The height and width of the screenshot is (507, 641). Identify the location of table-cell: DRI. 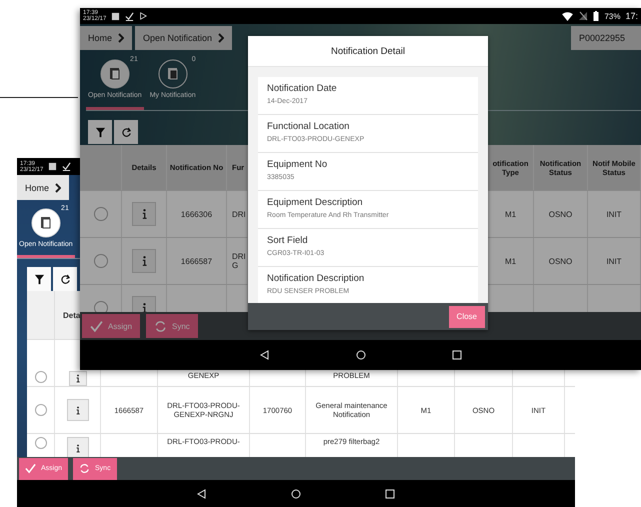
(239, 214).